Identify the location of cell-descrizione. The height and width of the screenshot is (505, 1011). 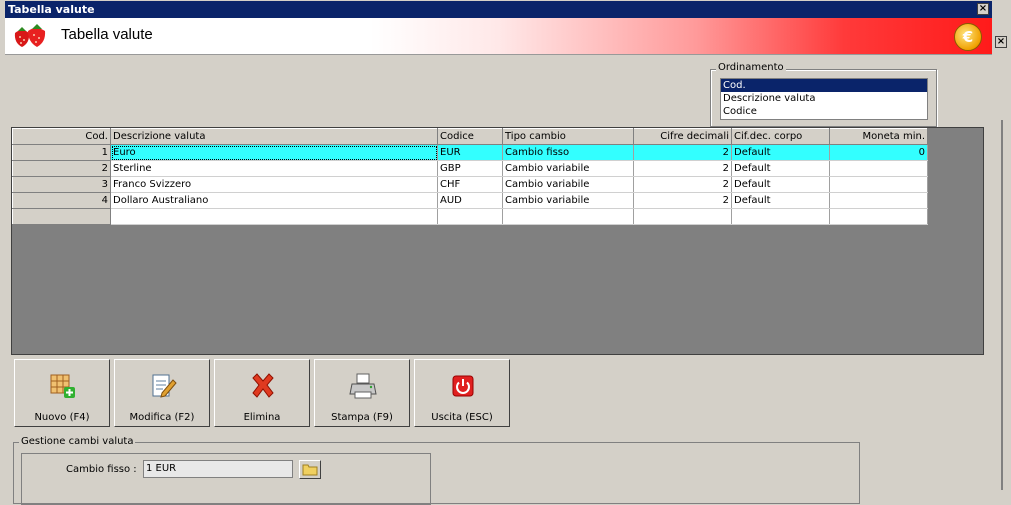
(274, 216).